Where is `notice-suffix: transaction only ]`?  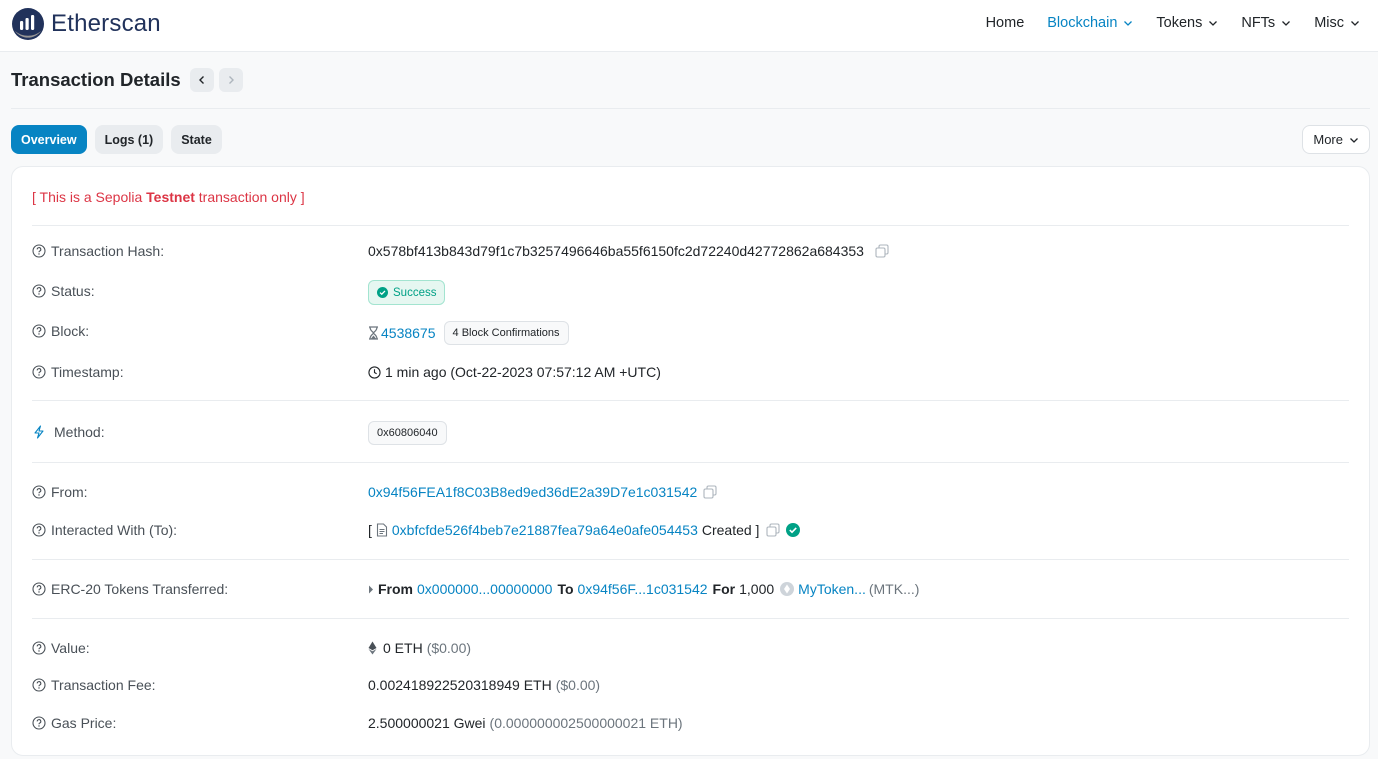 notice-suffix: transaction only ] is located at coordinates (249, 197).